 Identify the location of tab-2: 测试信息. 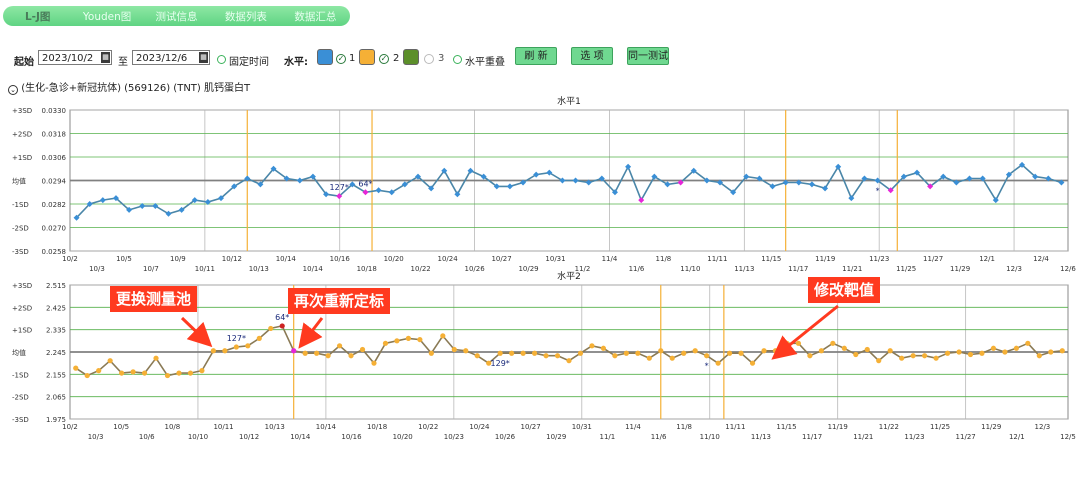
(176, 16).